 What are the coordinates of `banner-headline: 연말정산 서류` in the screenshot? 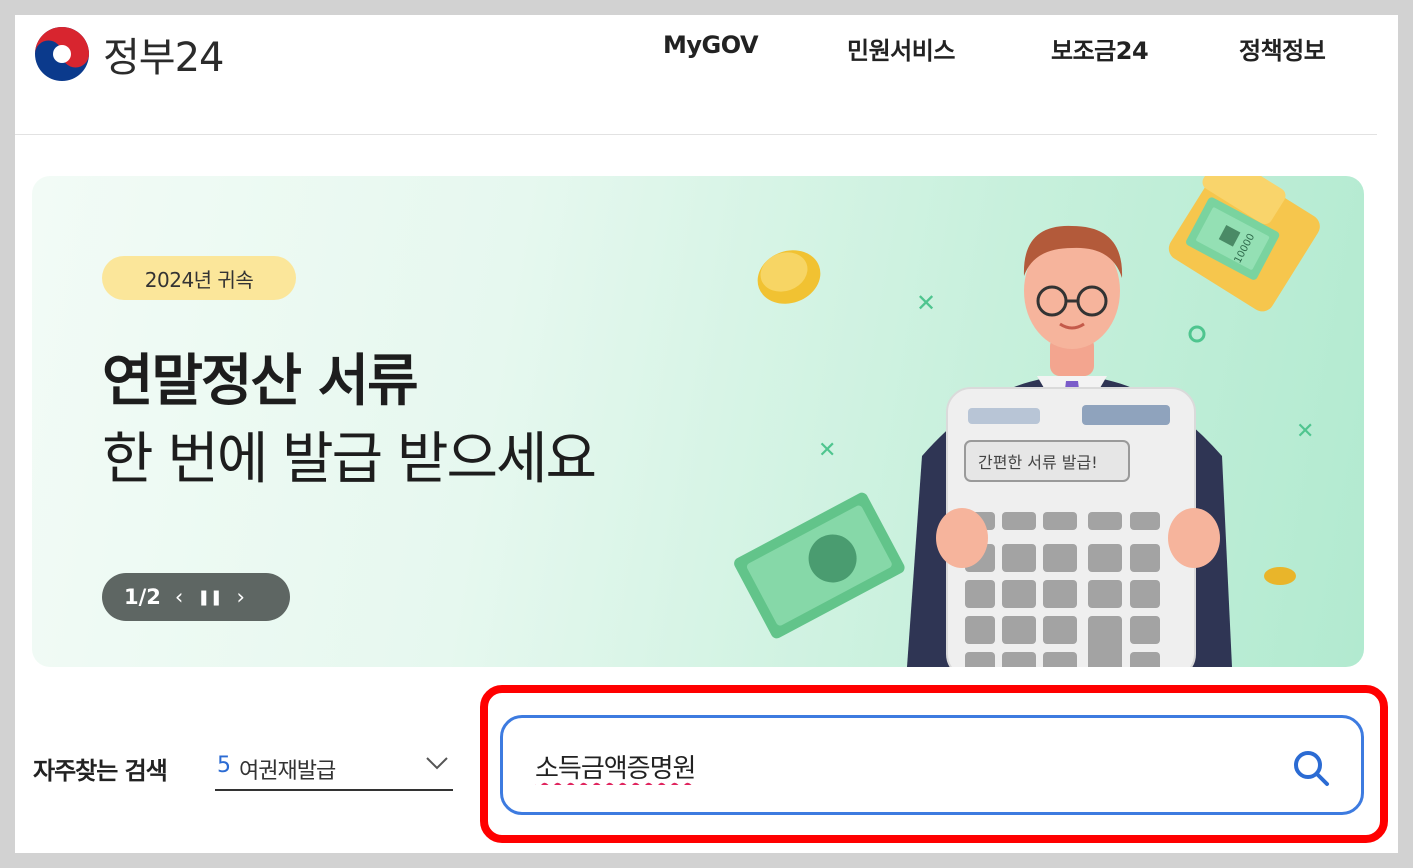 It's located at (260, 381).